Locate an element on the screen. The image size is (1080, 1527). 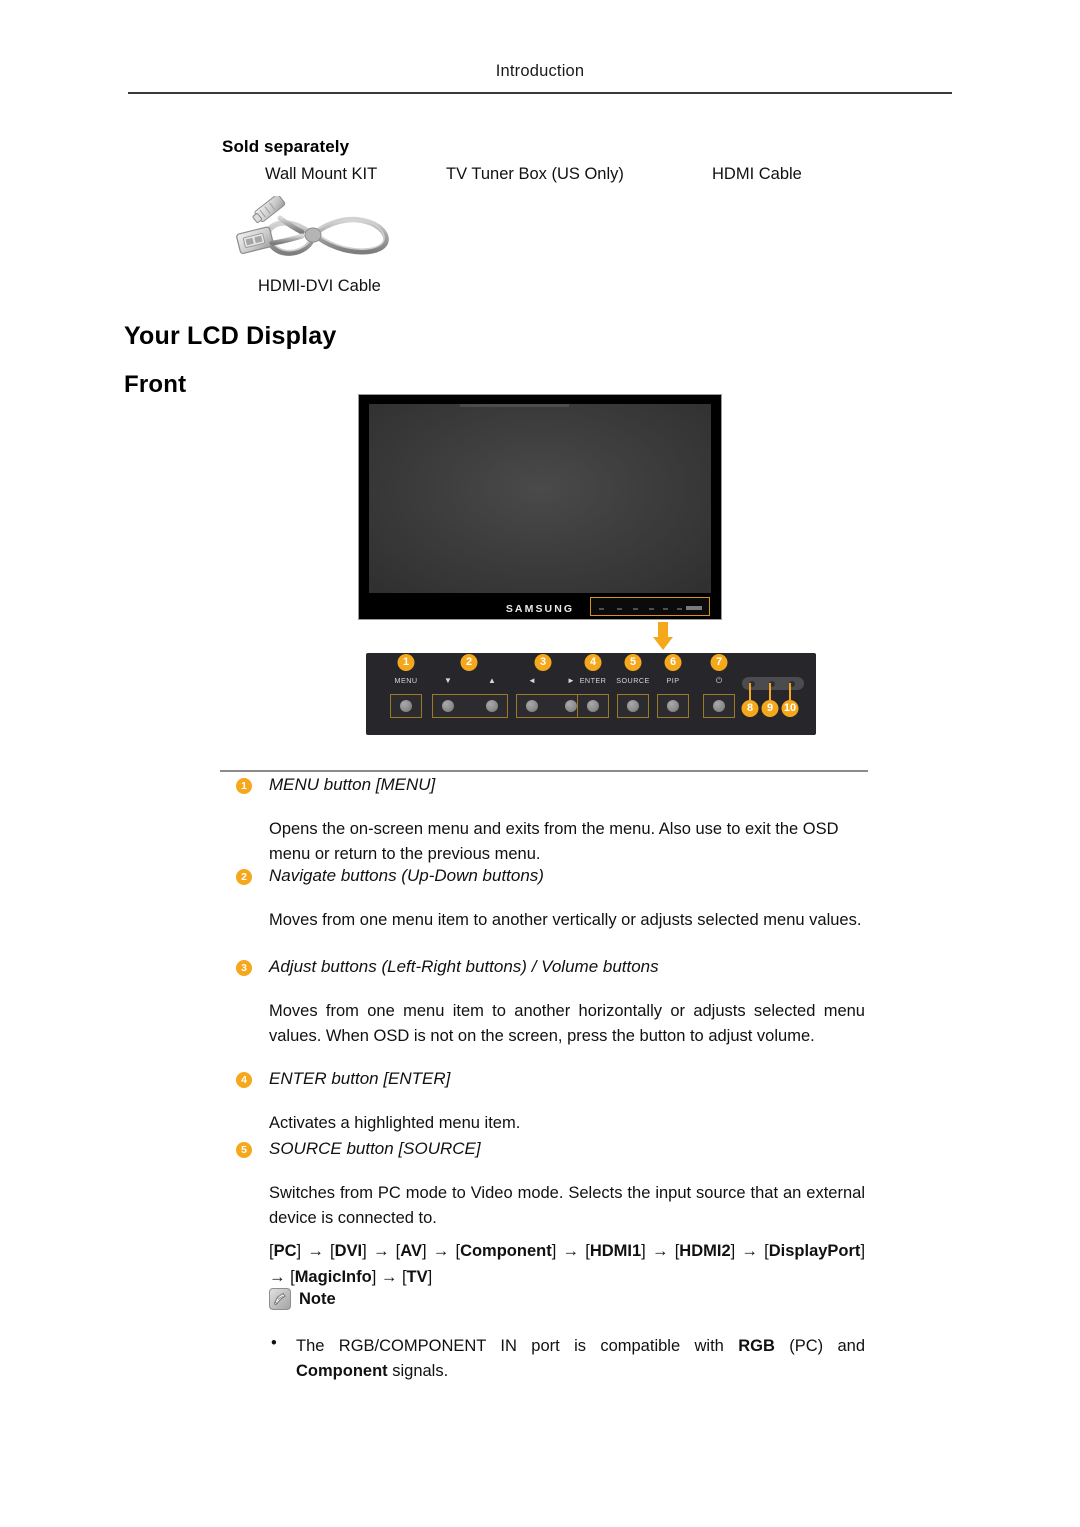
panel-label-left-arrow-icon: ◄ is located at coordinates (532, 680).